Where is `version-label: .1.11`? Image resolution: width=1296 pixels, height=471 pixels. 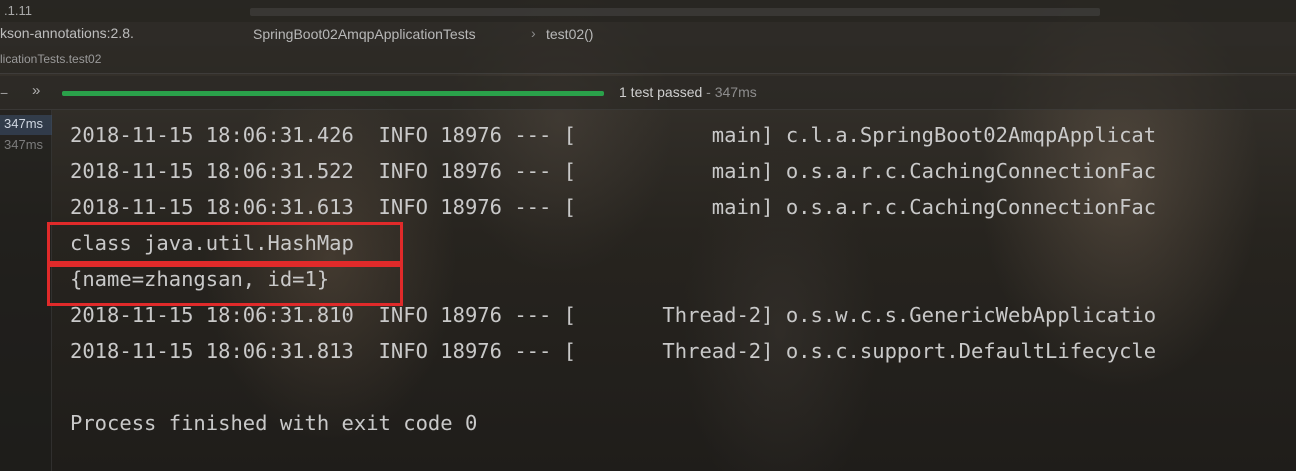 version-label: .1.11 is located at coordinates (18, 10).